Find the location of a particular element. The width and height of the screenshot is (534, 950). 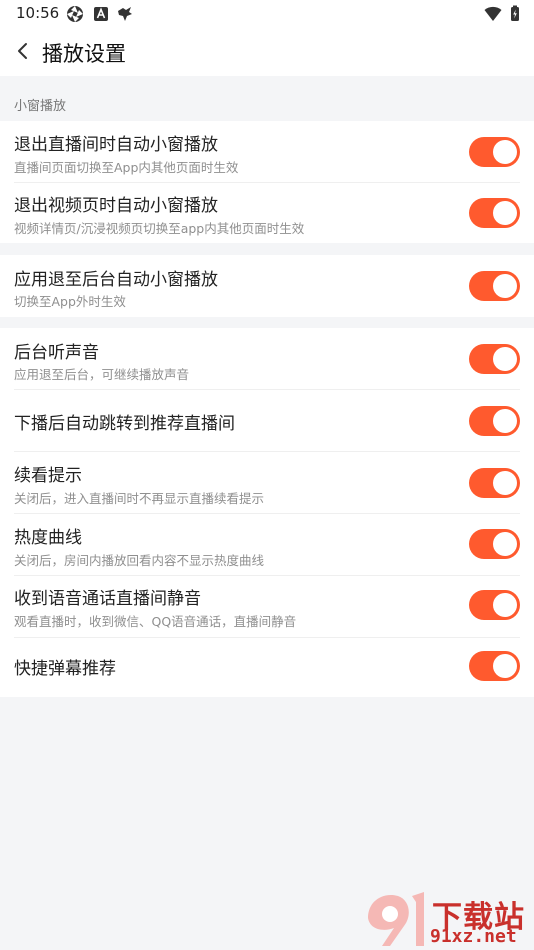

setting-title: 下播后自动跳转到推荐直播间 is located at coordinates (124, 424).